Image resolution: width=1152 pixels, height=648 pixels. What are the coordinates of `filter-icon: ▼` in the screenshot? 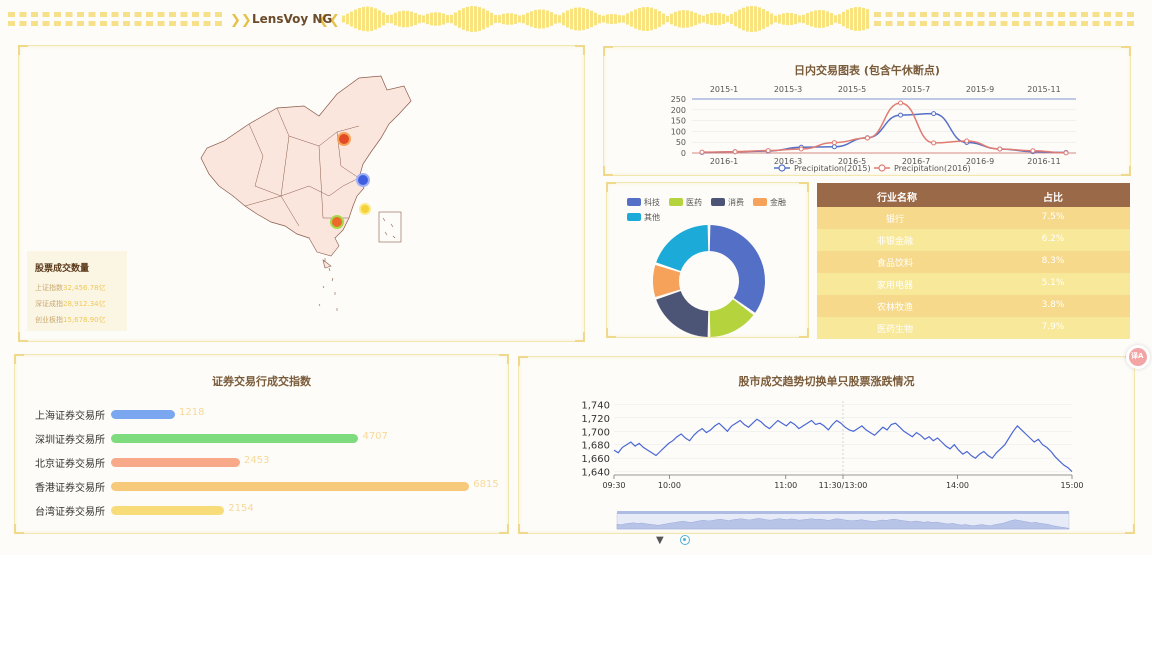 It's located at (660, 540).